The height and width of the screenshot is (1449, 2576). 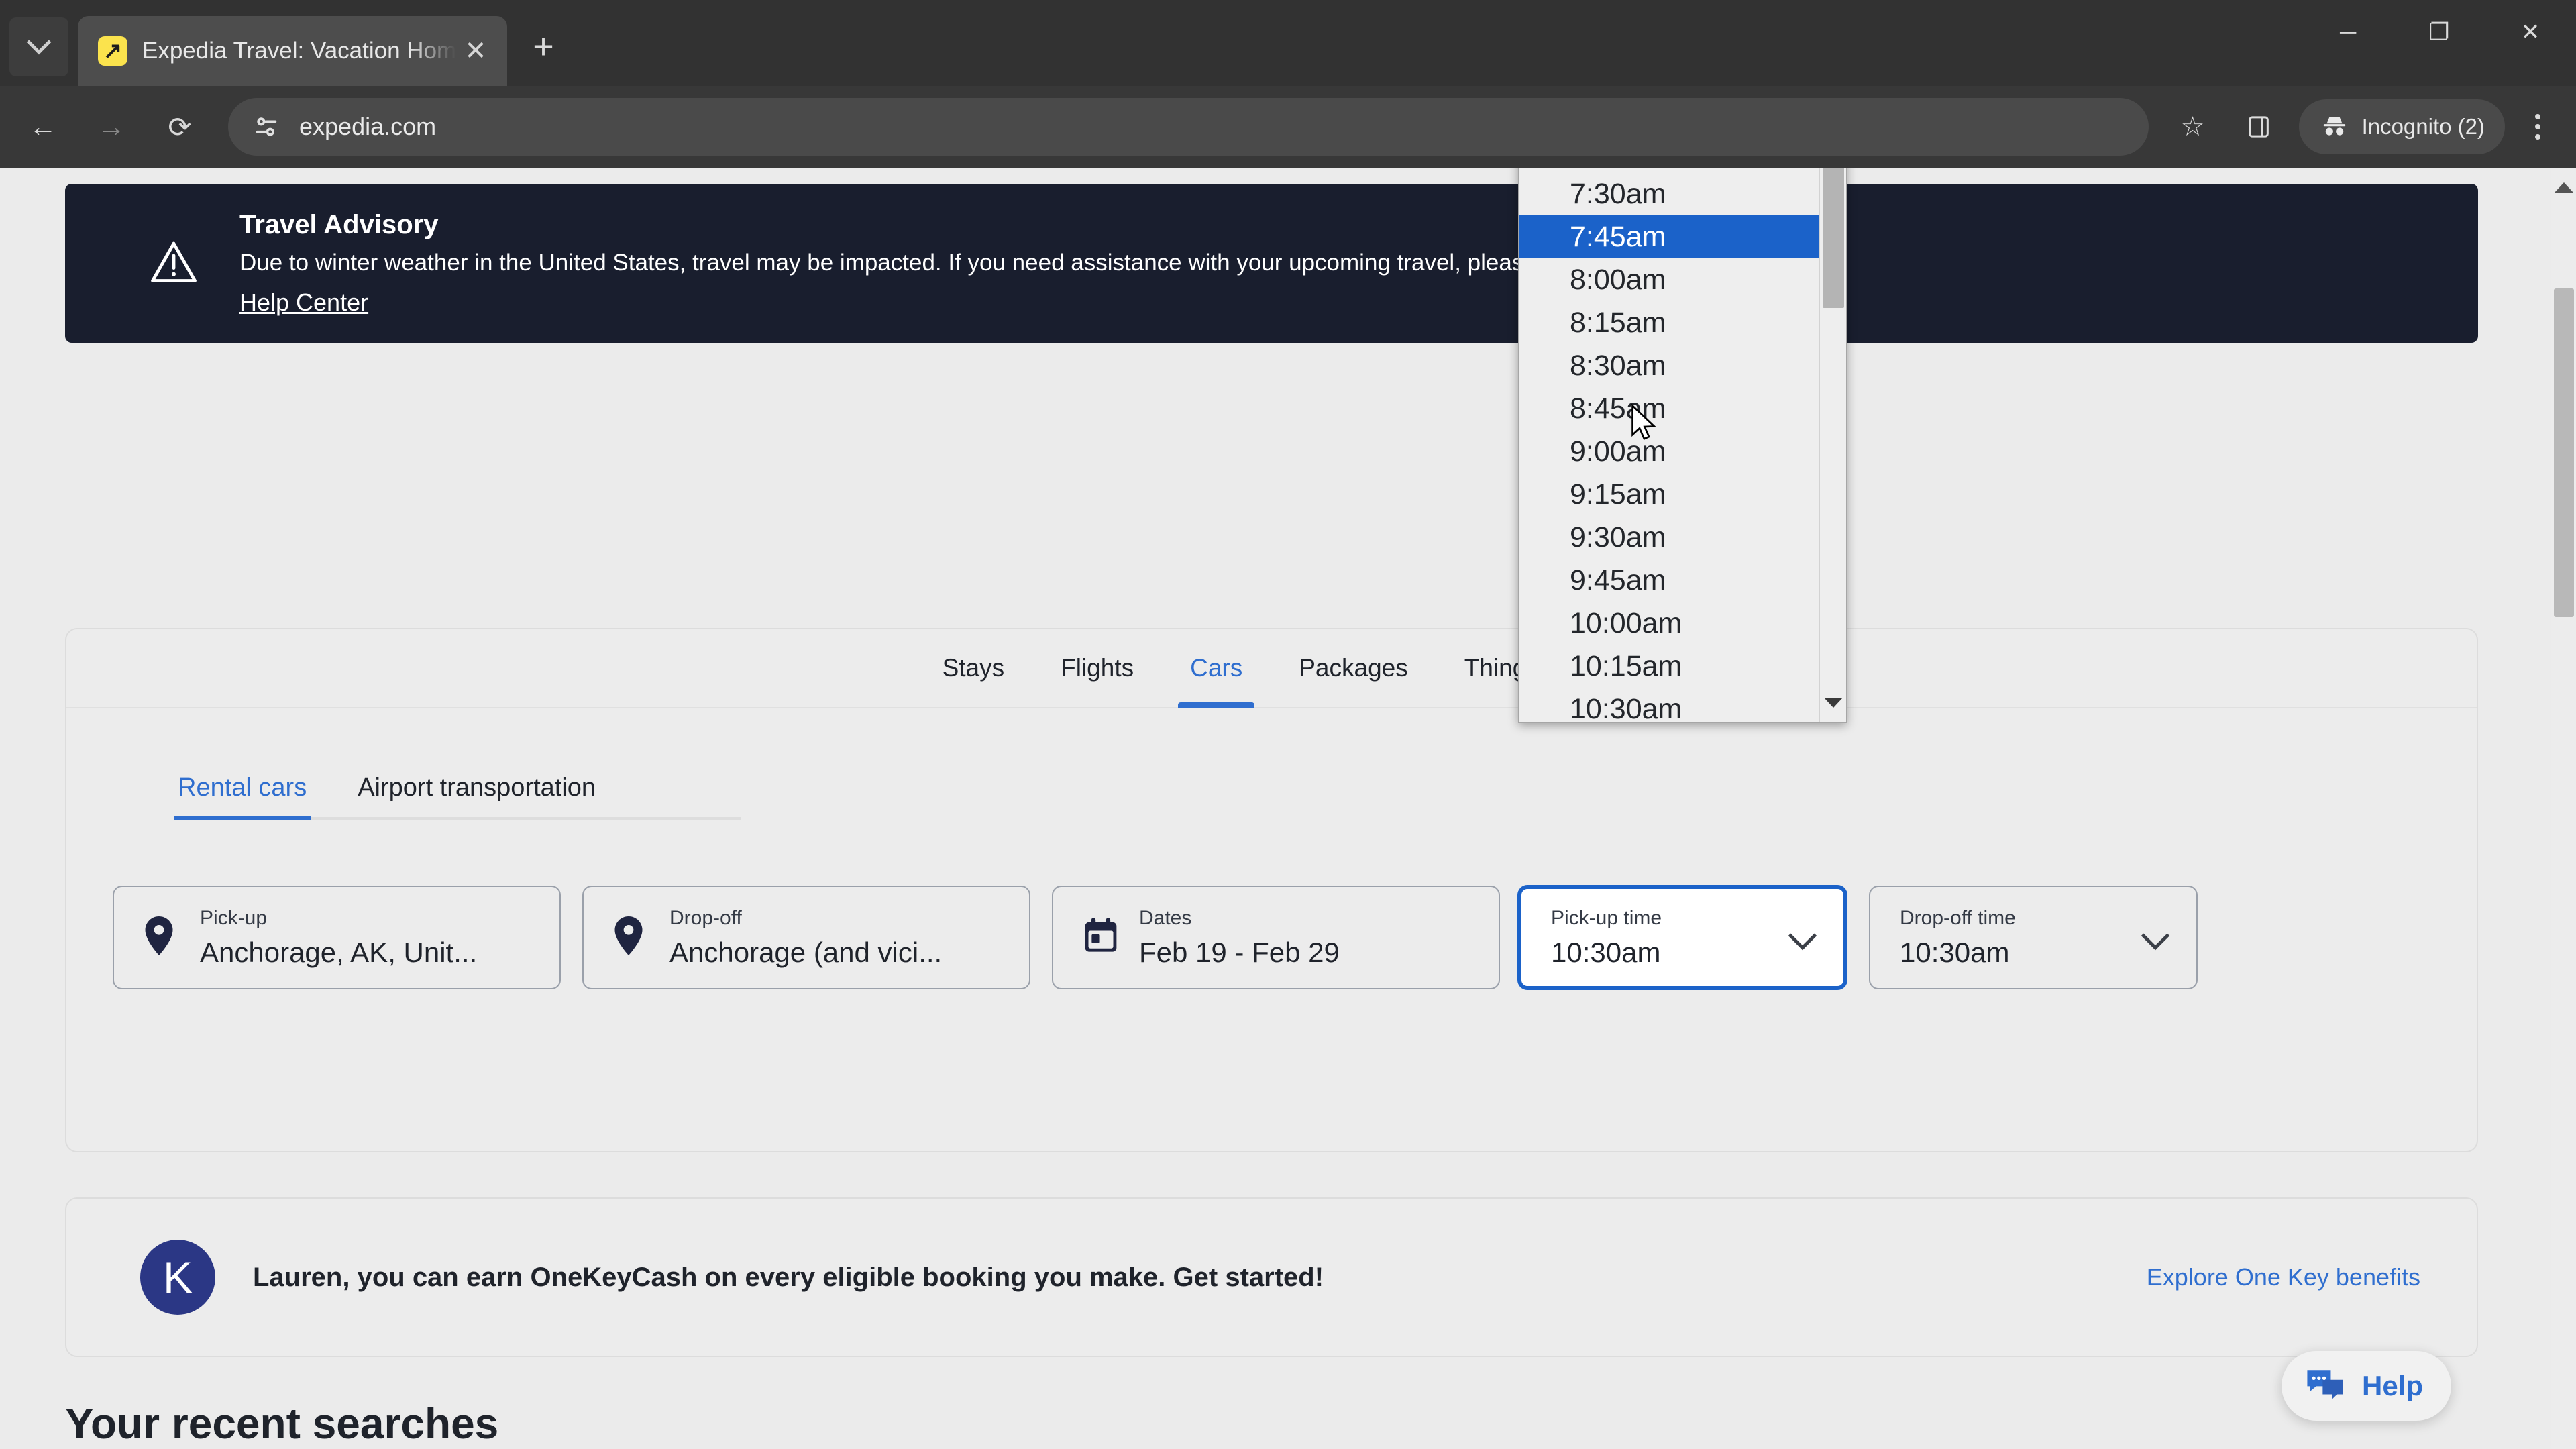 What do you see at coordinates (1103, 937) in the screenshot?
I see `calendar-icon` at bounding box center [1103, 937].